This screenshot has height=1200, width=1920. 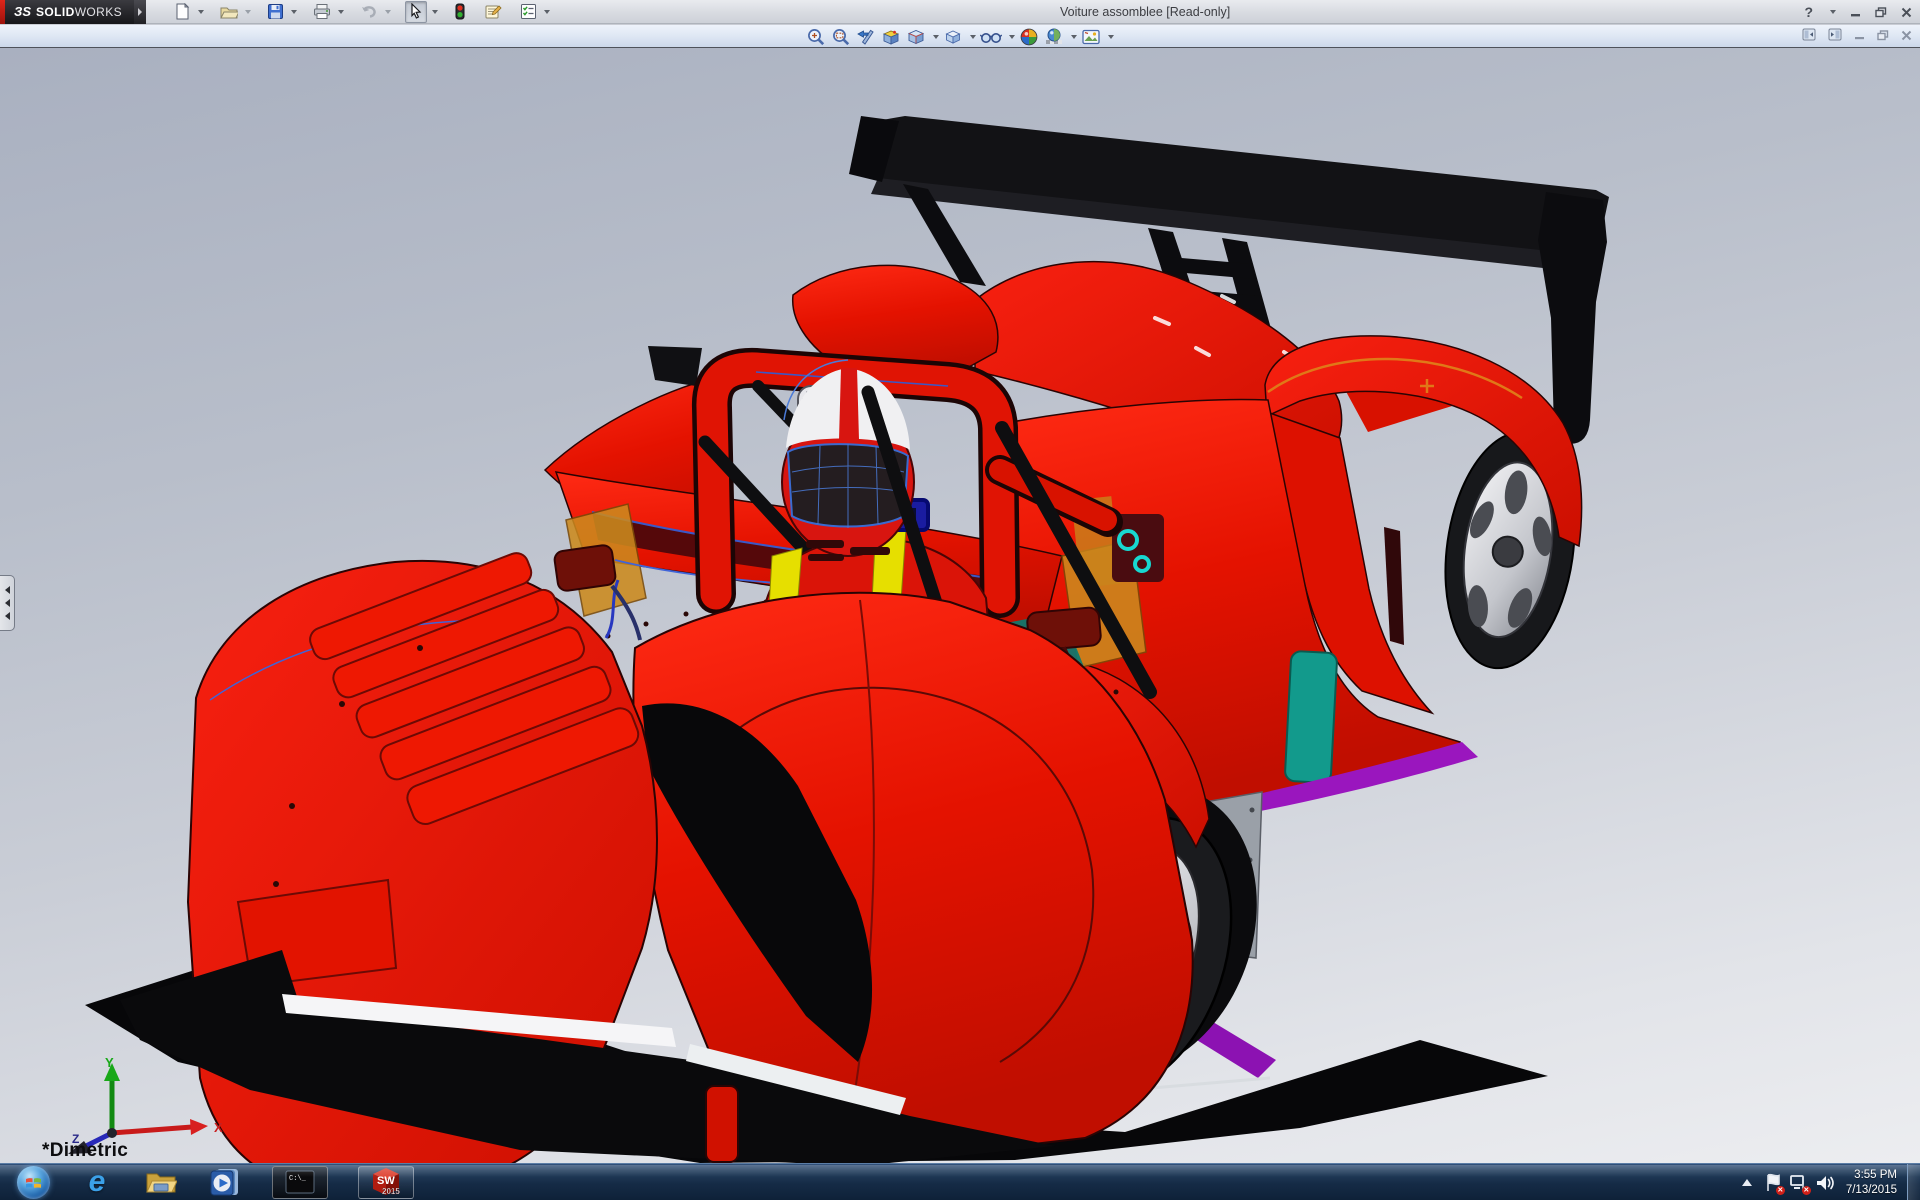 I want to click on section-view-button, so click(x=891, y=36).